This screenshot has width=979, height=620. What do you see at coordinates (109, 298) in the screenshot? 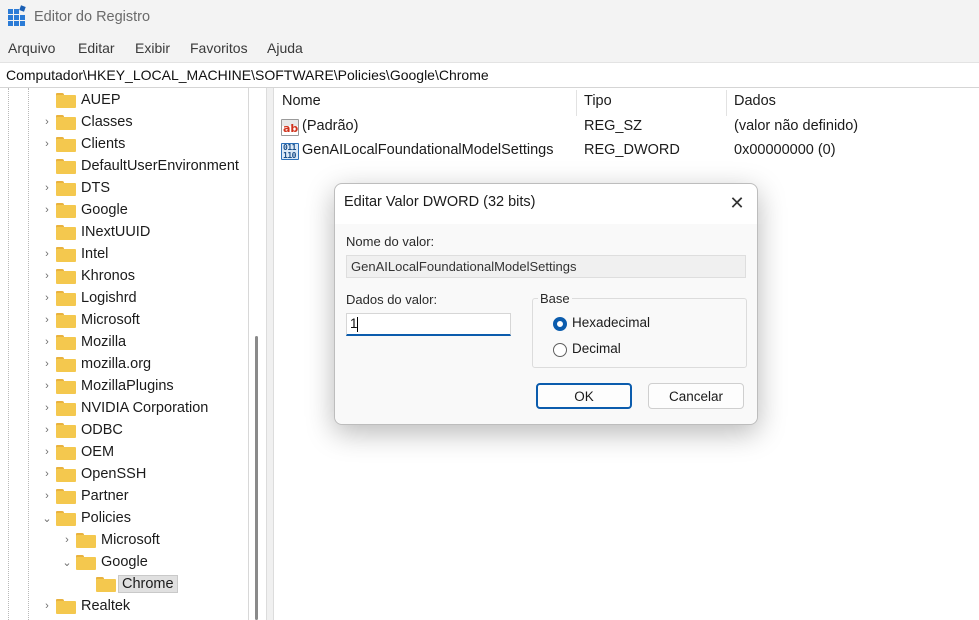
I see `tree-item-label: Logishrd` at bounding box center [109, 298].